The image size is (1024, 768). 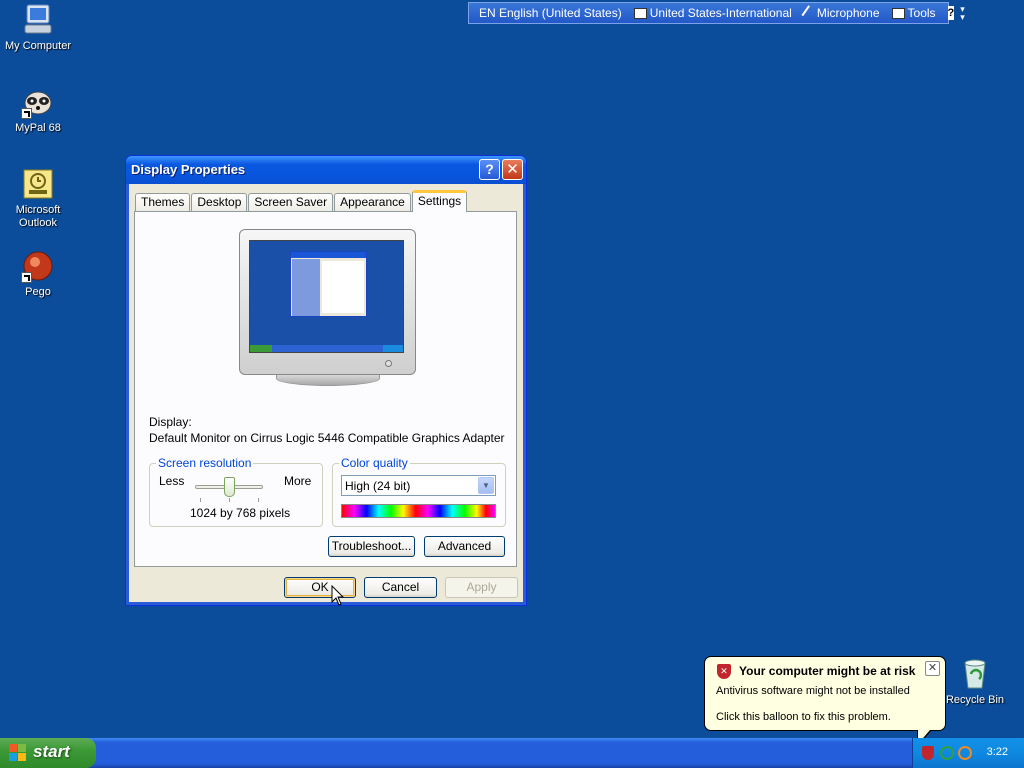 What do you see at coordinates (512, 753) in the screenshot?
I see `taskbar: start 3:22` at bounding box center [512, 753].